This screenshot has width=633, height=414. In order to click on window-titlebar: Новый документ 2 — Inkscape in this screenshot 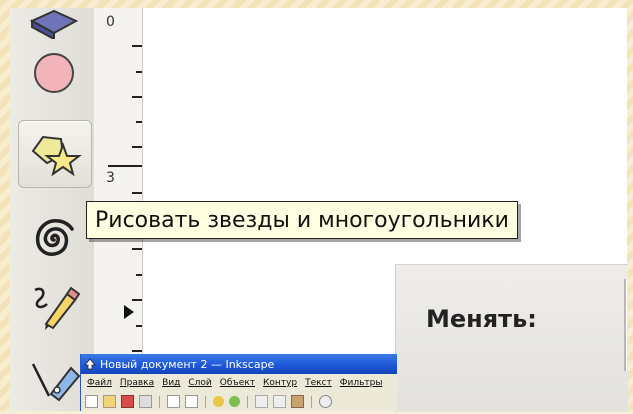, I will do `click(239, 364)`.